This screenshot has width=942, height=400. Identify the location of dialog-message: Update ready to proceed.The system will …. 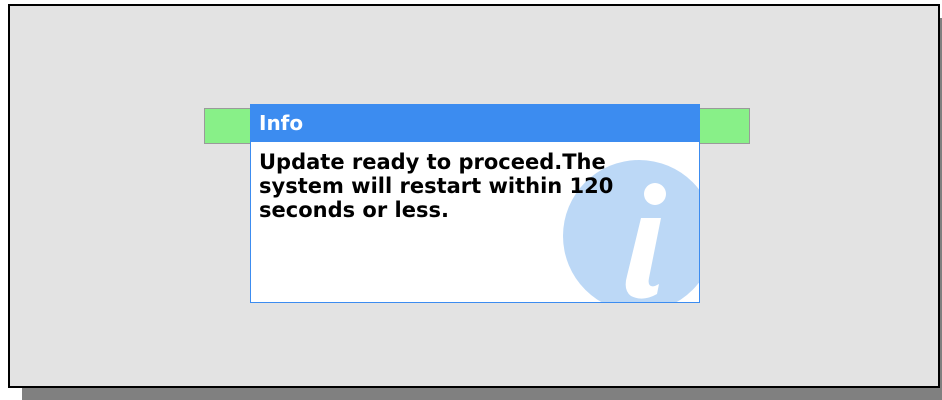
(436, 186).